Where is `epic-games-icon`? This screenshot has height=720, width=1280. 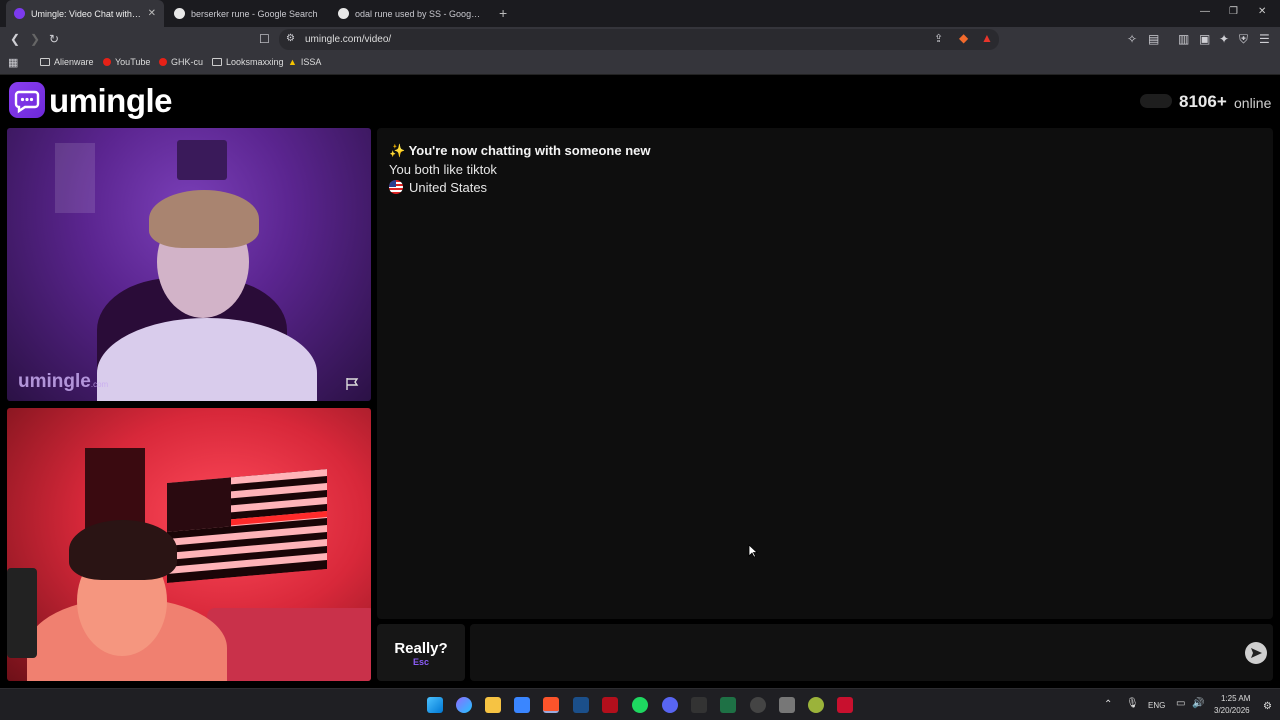
epic-games-icon is located at coordinates (699, 705).